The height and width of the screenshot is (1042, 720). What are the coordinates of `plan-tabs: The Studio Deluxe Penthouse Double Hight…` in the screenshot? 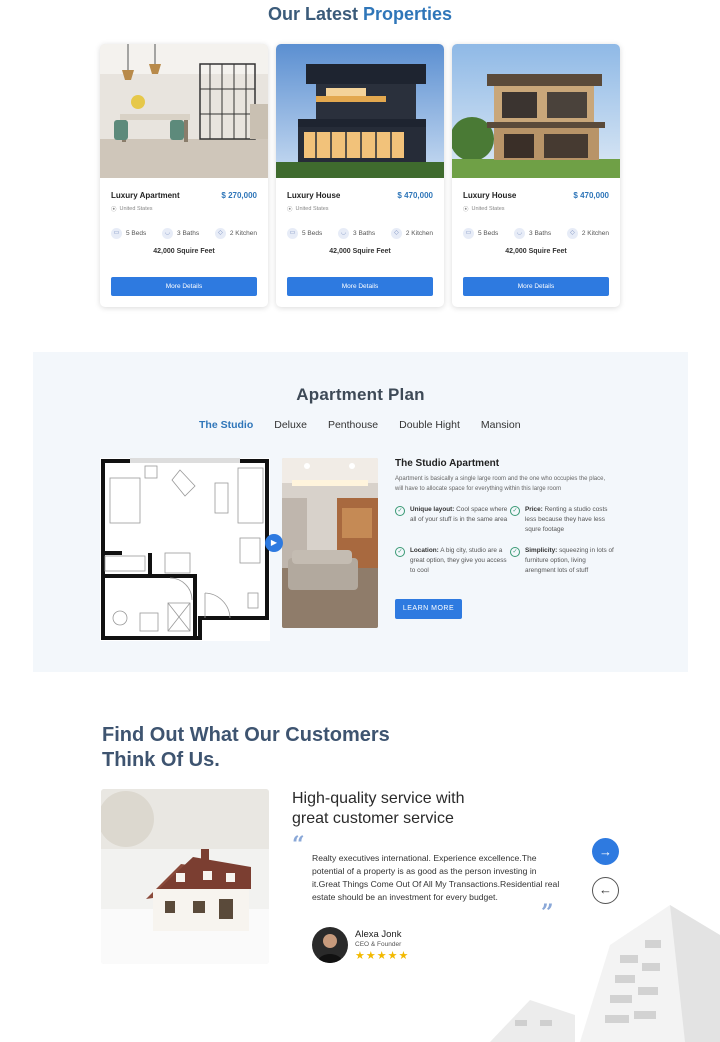 It's located at (360, 425).